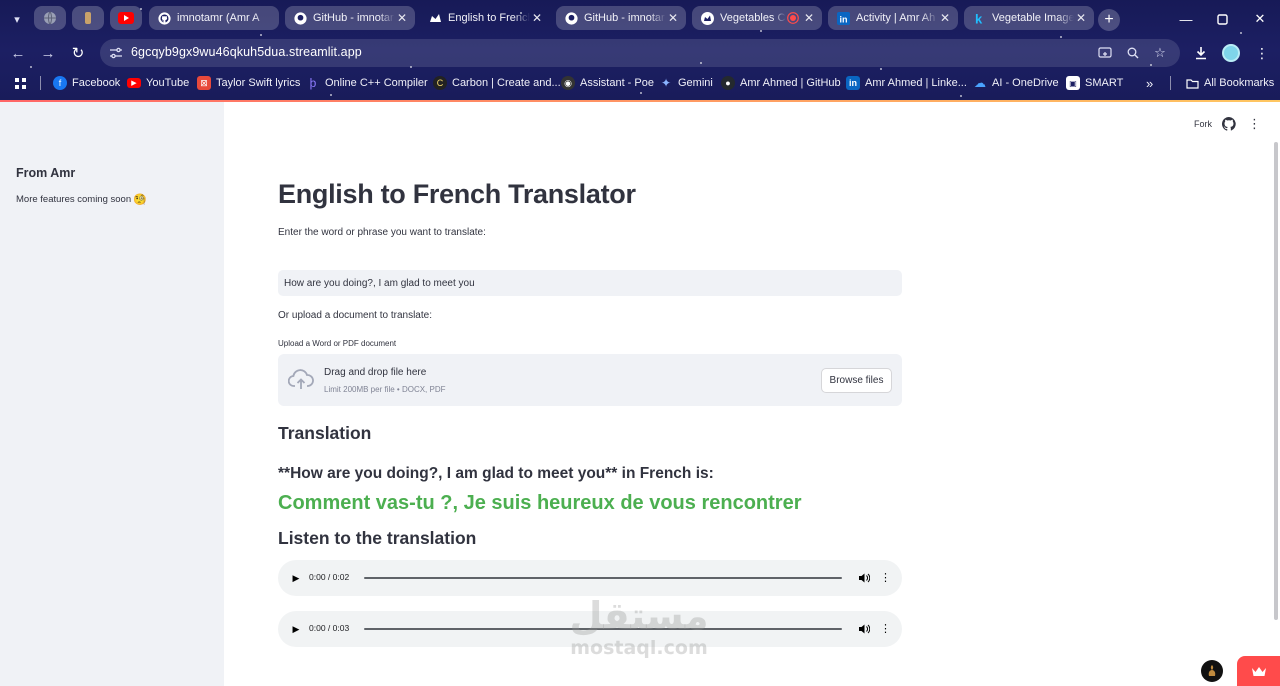 The height and width of the screenshot is (686, 1280). I want to click on forward-icon: →, so click(48, 53).